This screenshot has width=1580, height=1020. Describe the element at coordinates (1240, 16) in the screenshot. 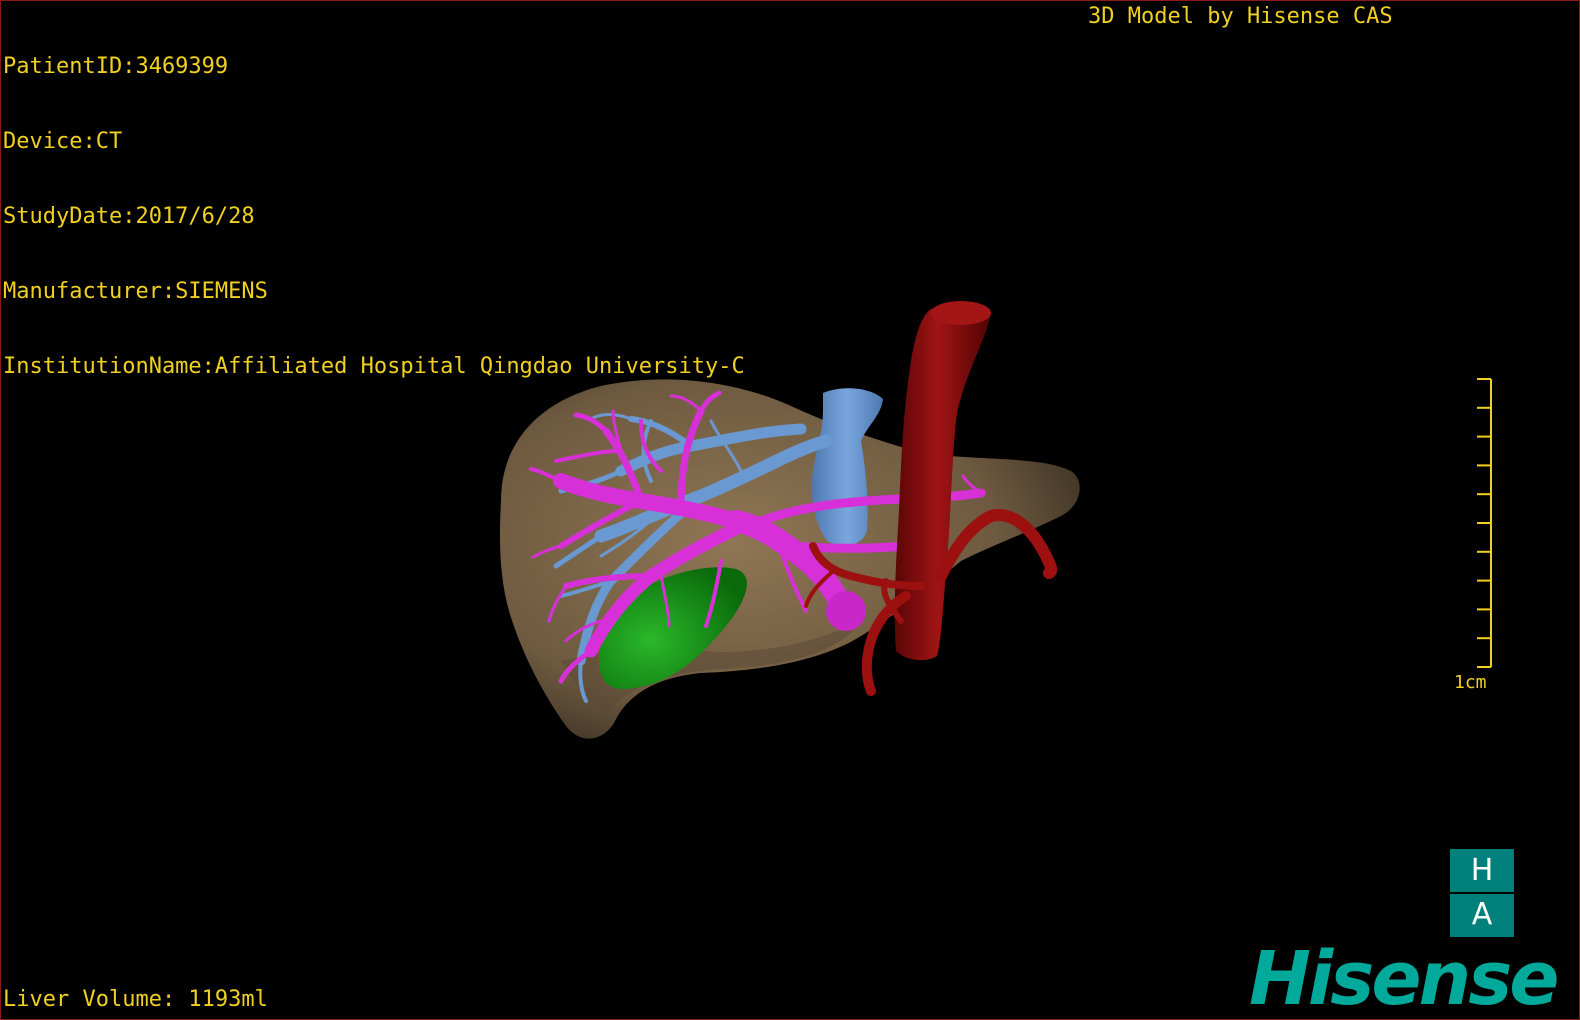

I see `model-credit: 3D Model by Hisense CAS` at that location.